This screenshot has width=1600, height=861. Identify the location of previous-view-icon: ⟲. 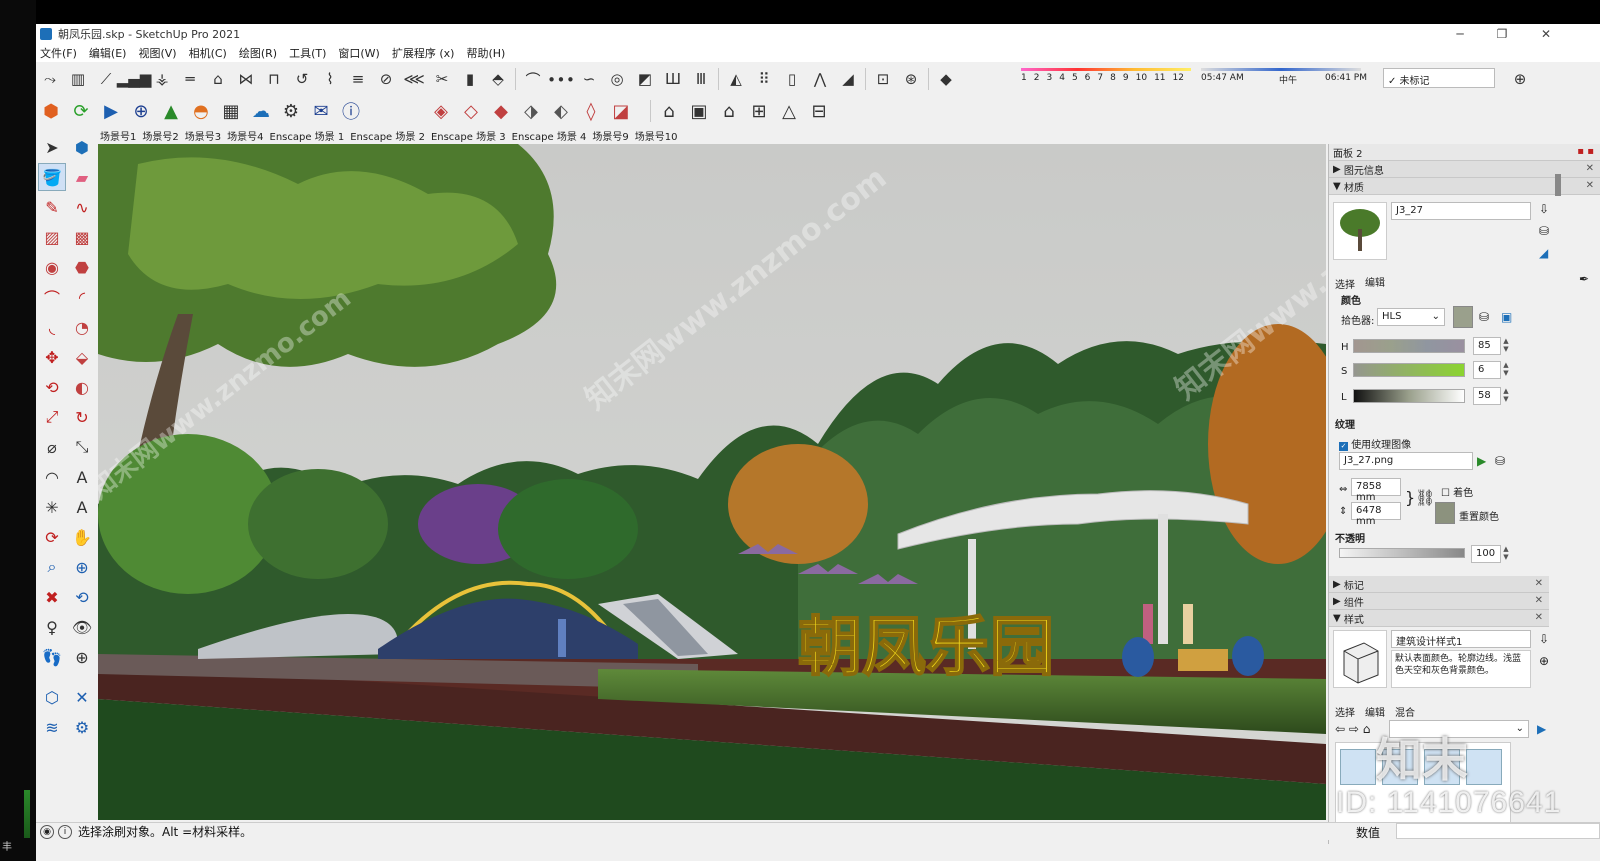
(82, 597).